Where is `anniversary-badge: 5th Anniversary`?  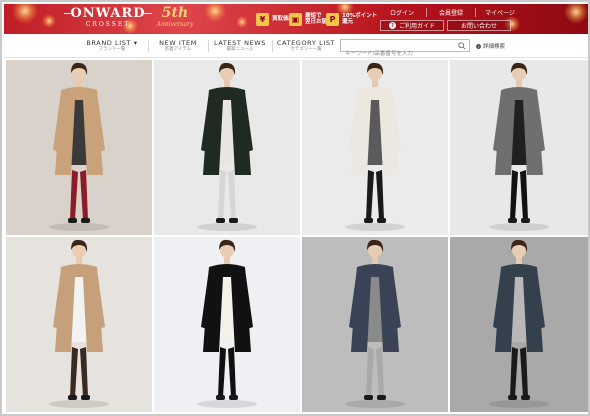 anniversary-badge: 5th Anniversary is located at coordinates (175, 19).